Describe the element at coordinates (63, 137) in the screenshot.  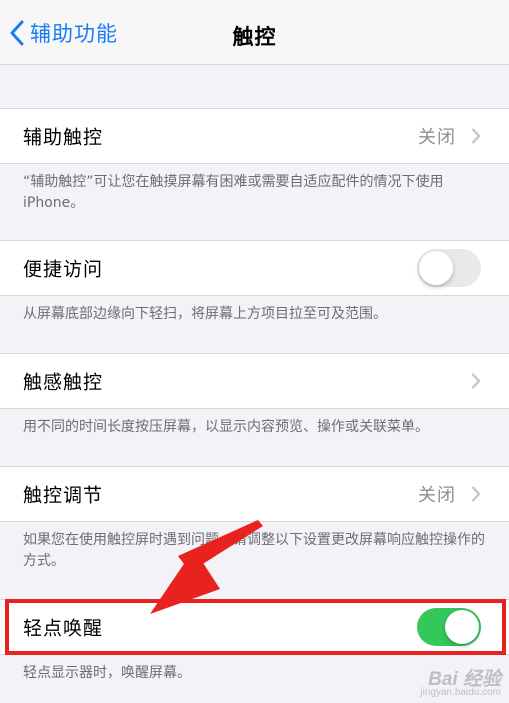
I see `row-label: 辅助触控` at that location.